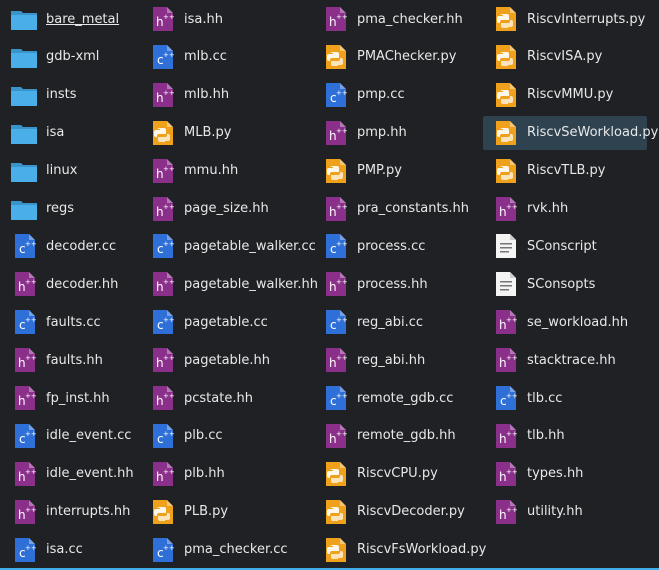 This screenshot has height=570, width=659. What do you see at coordinates (69, 474) in the screenshot?
I see `file-item-idle-event-hh: h ++ idle_event.hh` at bounding box center [69, 474].